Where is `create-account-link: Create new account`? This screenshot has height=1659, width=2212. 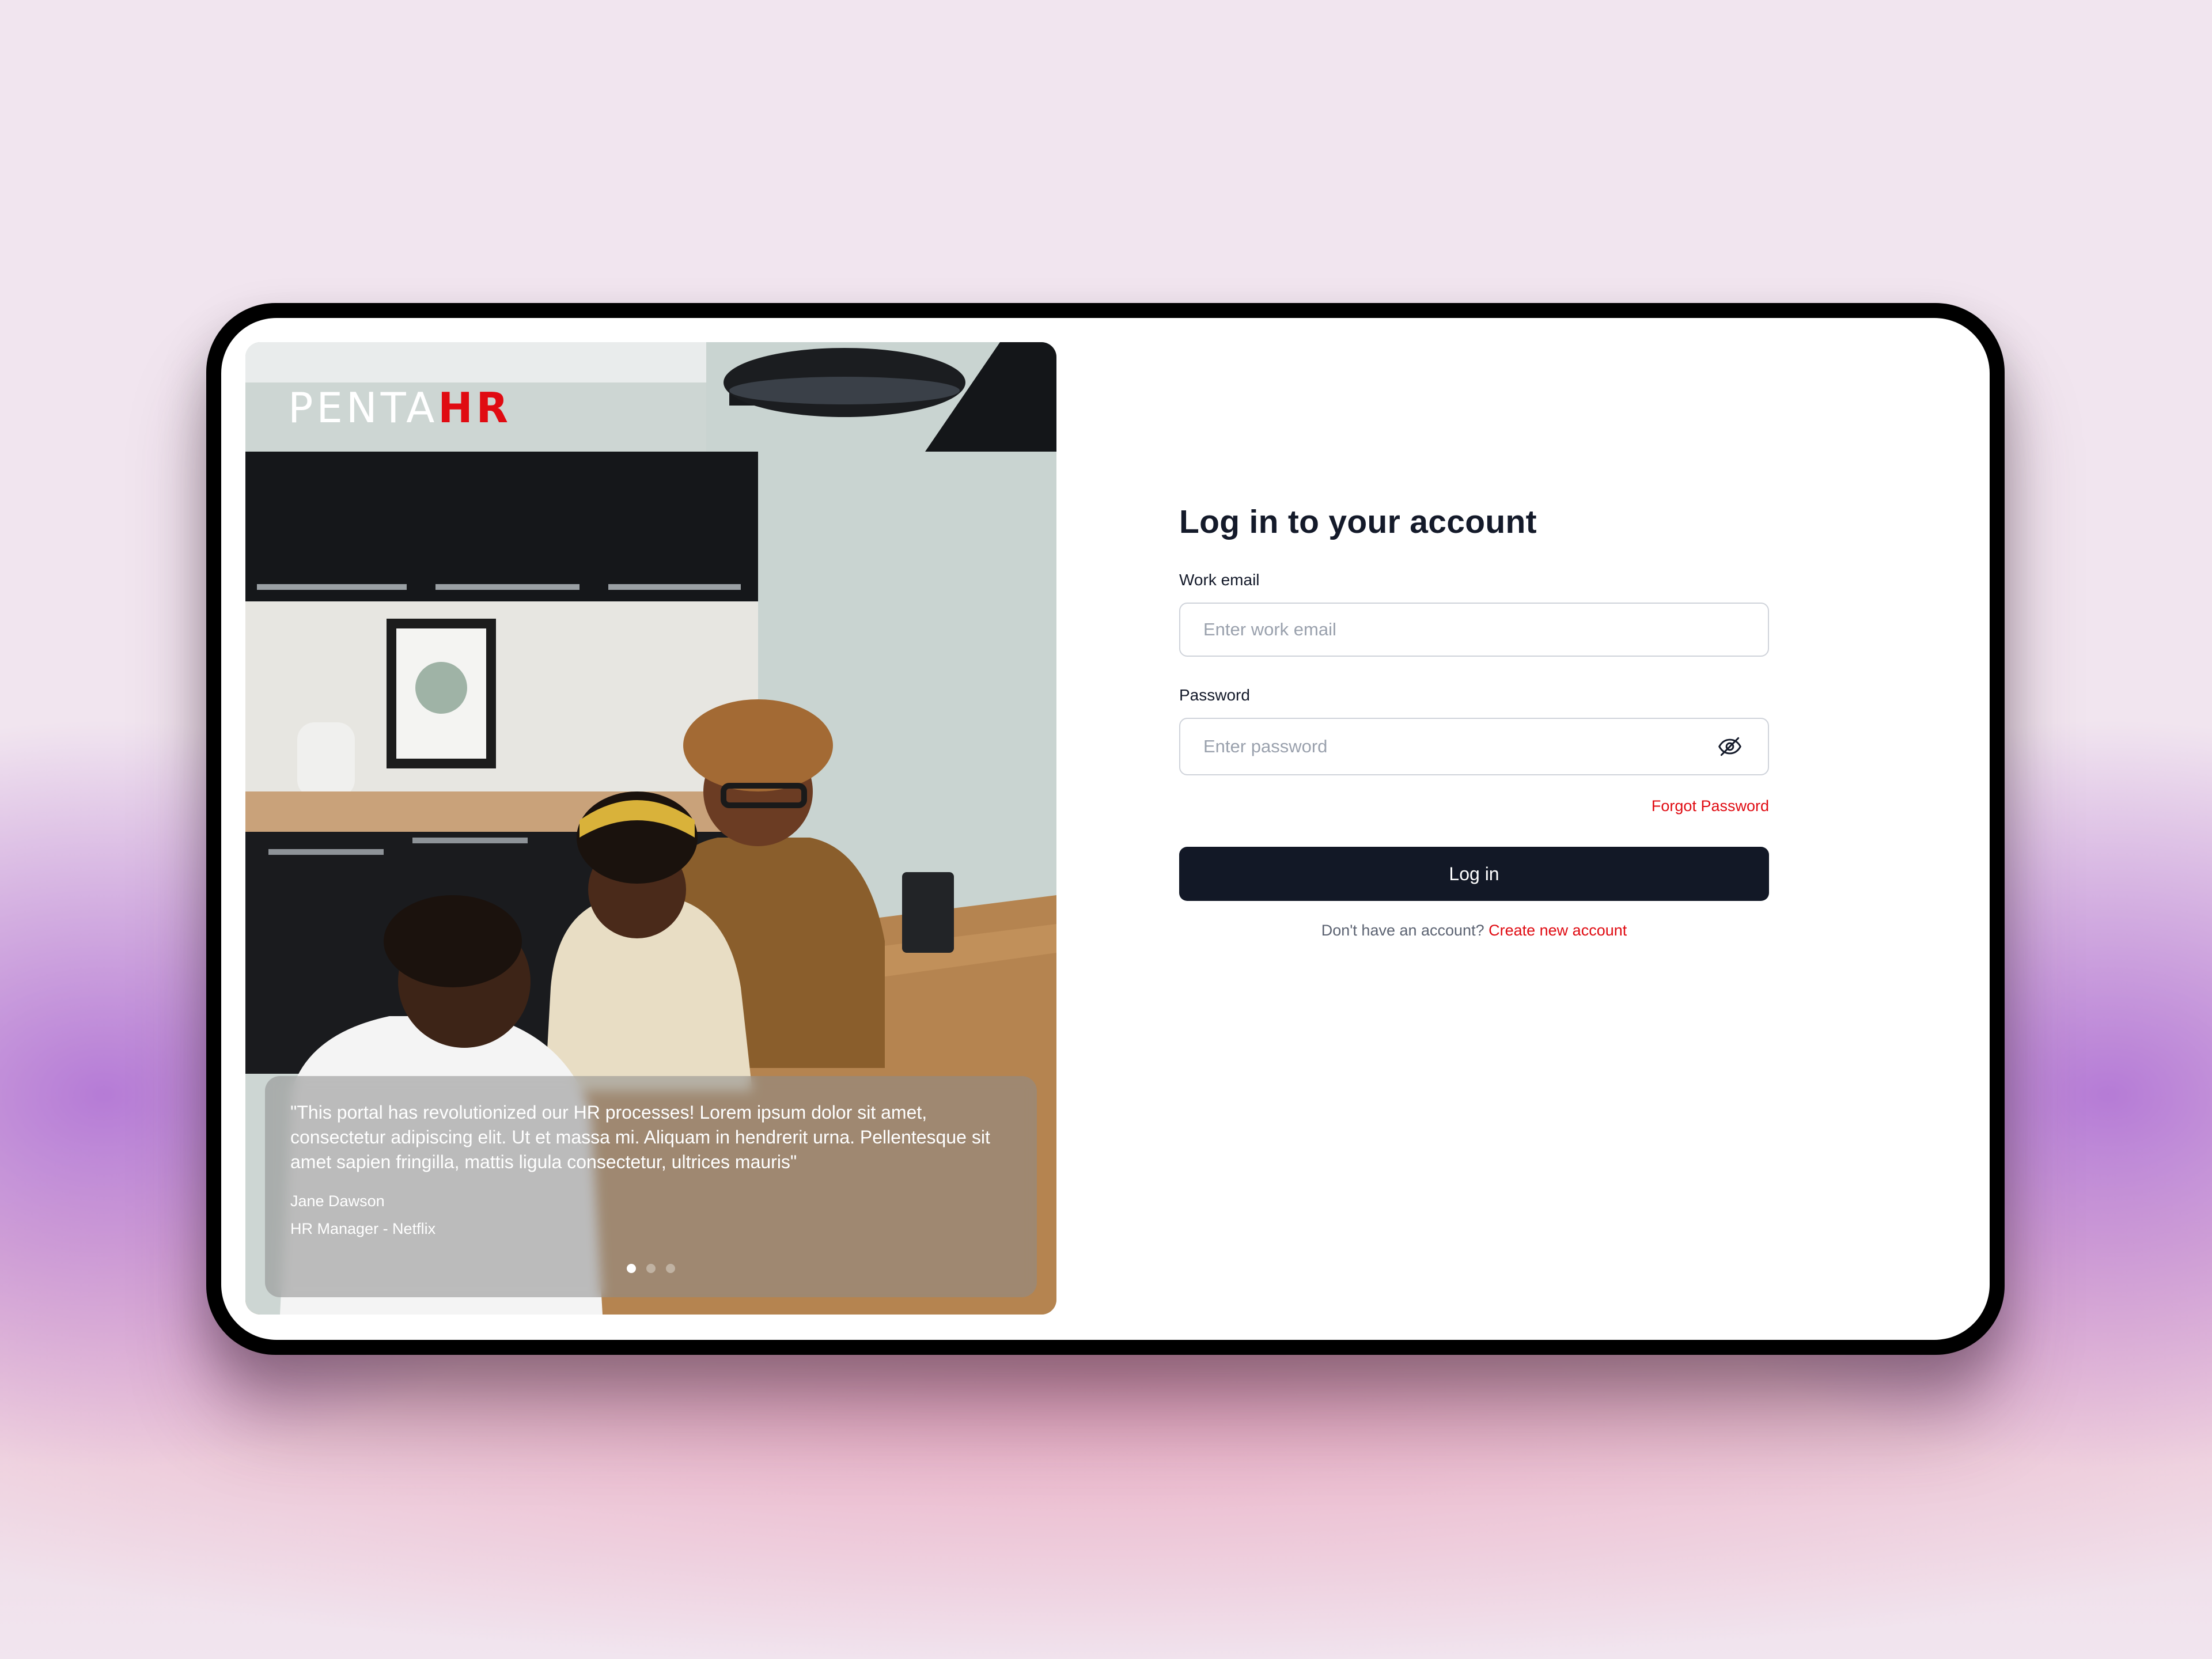 create-account-link: Create new account is located at coordinates (1557, 930).